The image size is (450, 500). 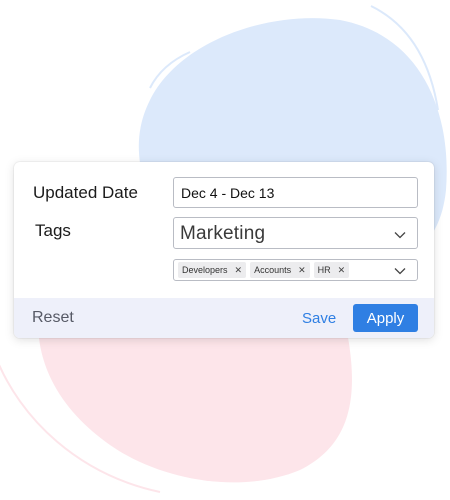 I want to click on chip-developers: Developers ✕, so click(x=212, y=270).